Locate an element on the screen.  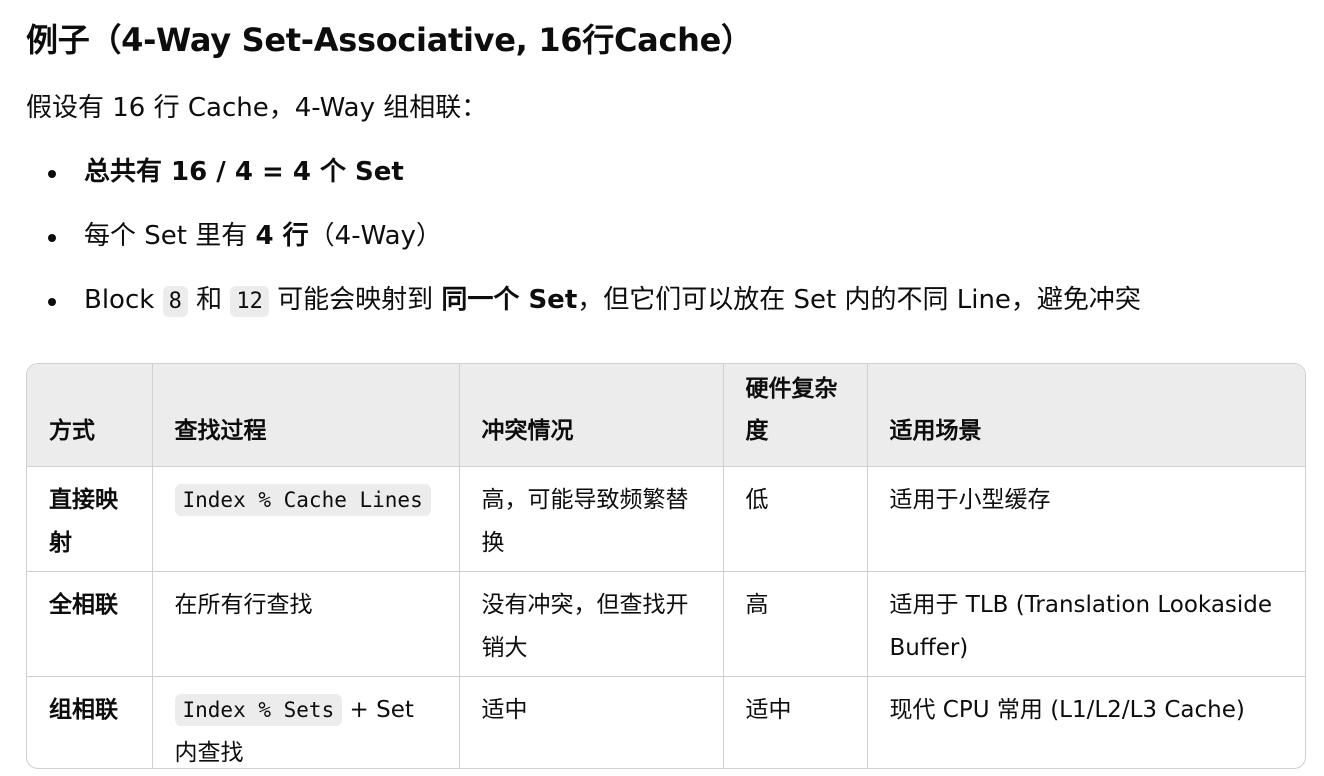
usage-cell: 适用于 TLB (Translation Lookaside Buffer) is located at coordinates (1085, 624).